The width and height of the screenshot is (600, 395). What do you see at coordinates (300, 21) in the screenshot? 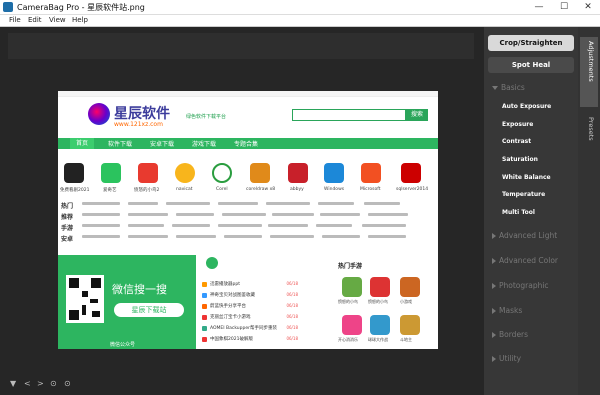
I see `menu-bar: File Edit View Help` at bounding box center [300, 21].